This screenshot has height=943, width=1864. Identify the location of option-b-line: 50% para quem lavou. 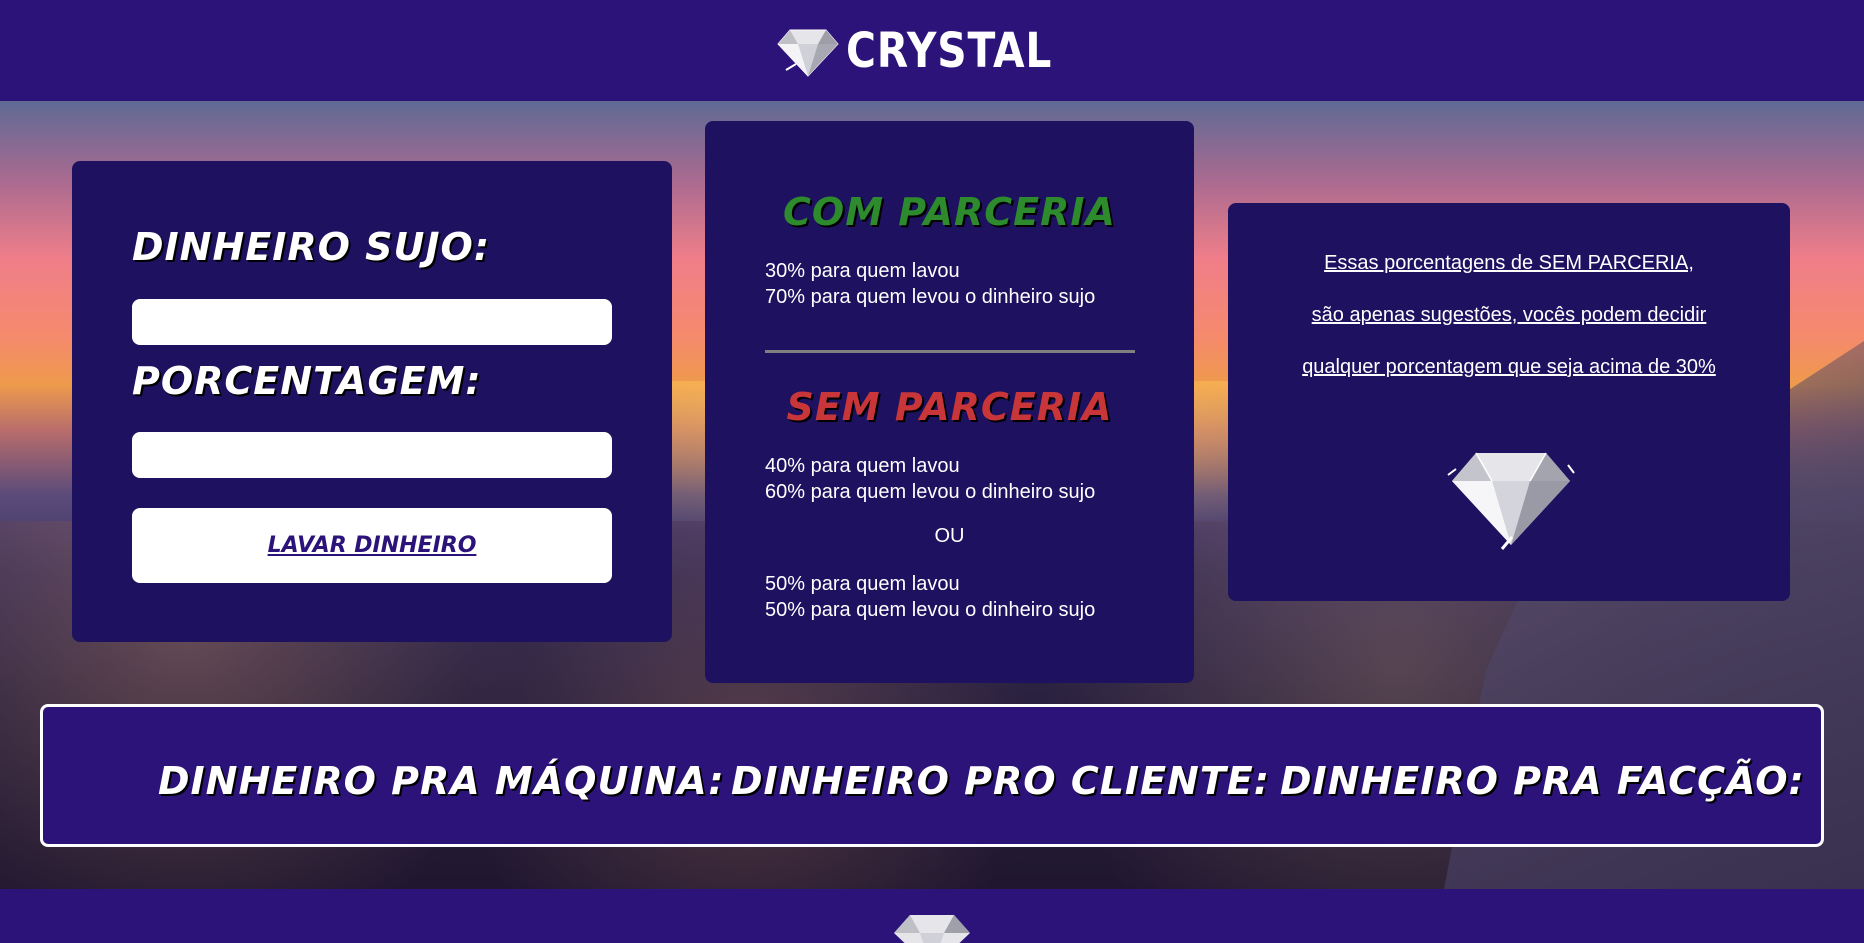
(862, 584).